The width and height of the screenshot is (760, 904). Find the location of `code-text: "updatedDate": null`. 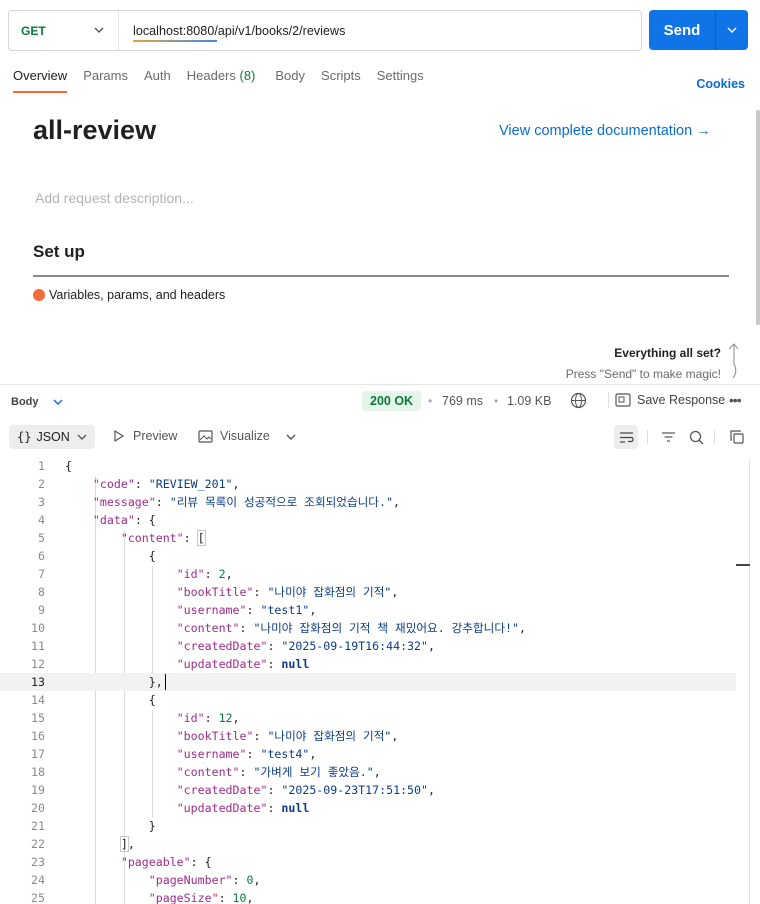

code-text: "updatedDate": null is located at coordinates (243, 664).